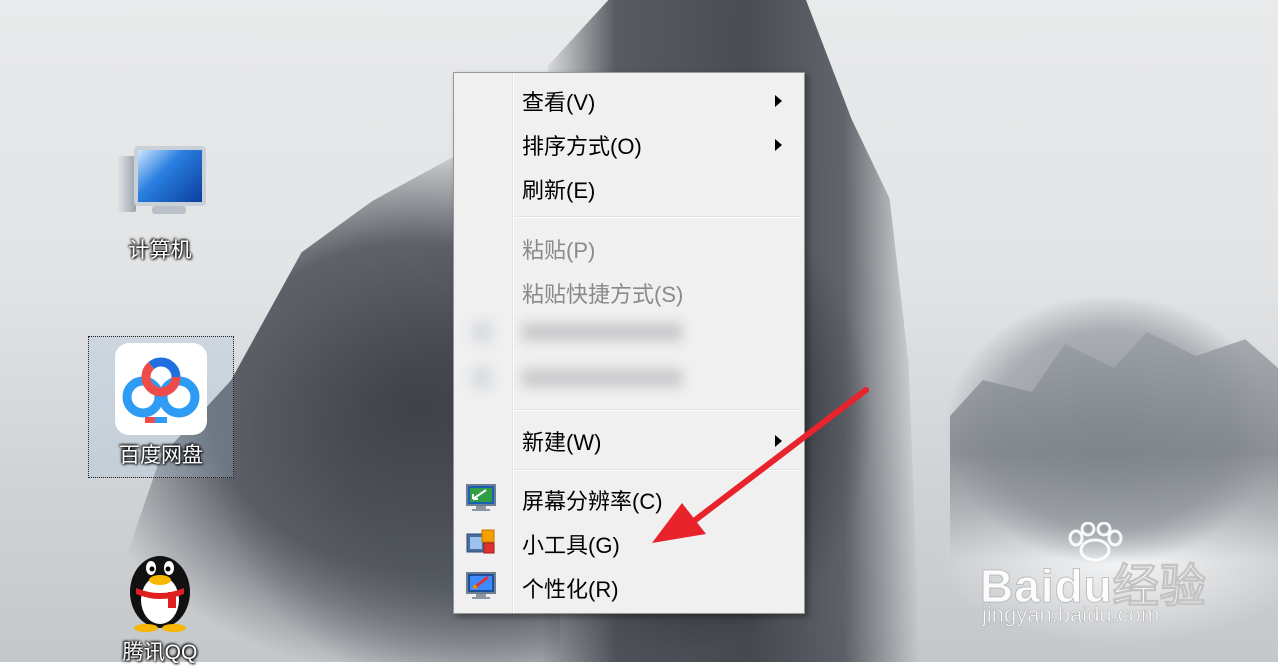  What do you see at coordinates (571, 545) in the screenshot?
I see `menu-item-label: 小工具(G)` at bounding box center [571, 545].